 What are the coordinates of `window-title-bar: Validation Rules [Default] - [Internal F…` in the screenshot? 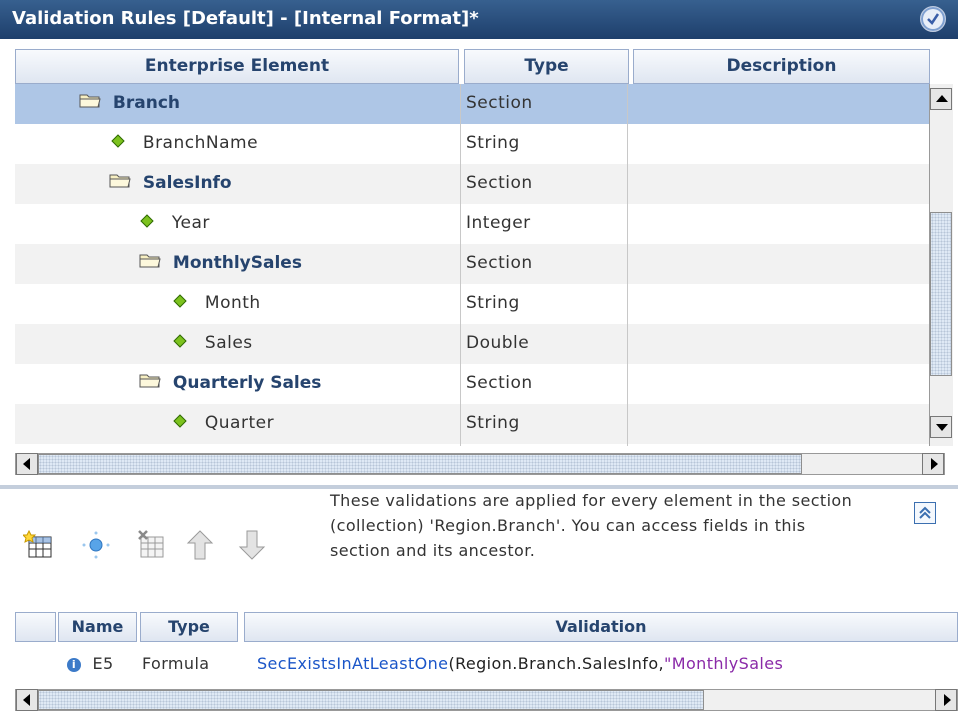 It's located at (479, 19).